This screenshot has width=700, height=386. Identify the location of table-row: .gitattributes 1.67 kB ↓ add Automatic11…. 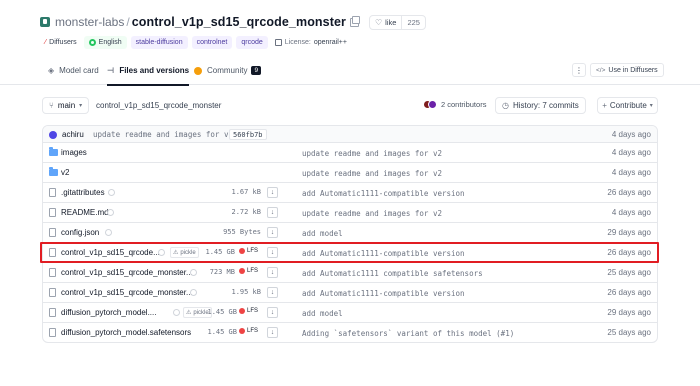
(350, 193).